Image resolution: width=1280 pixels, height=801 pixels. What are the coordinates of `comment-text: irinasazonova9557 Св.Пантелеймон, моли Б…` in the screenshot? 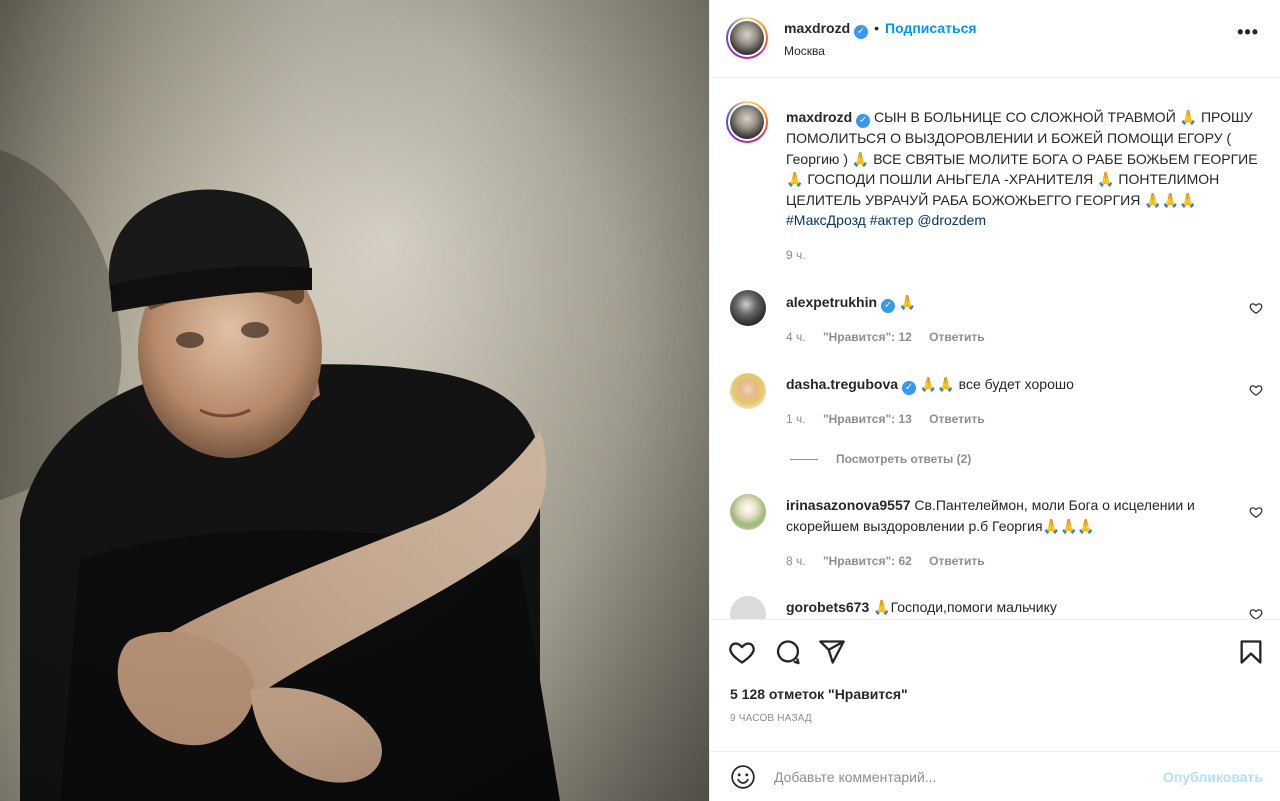 It's located at (1006, 515).